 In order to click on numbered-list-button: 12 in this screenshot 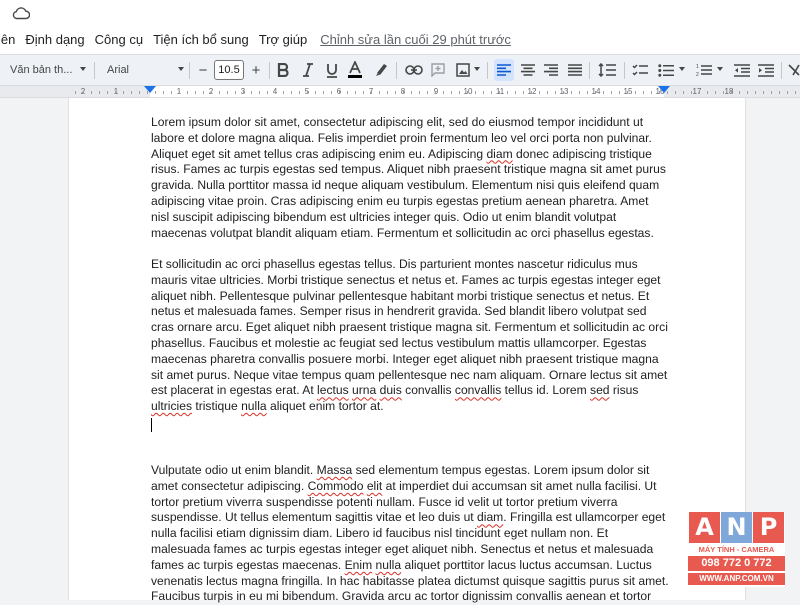, I will do `click(704, 70)`.